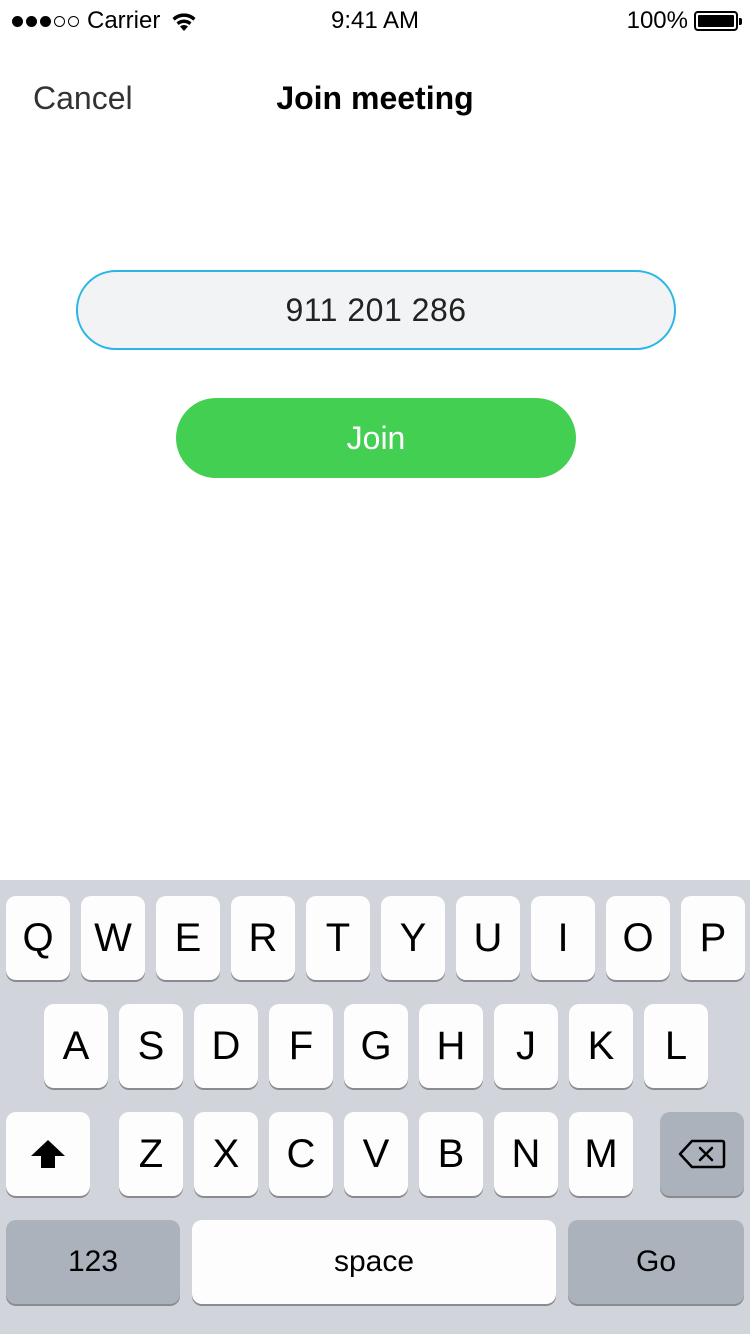 The image size is (750, 1334). I want to click on key-x: X, so click(226, 1154).